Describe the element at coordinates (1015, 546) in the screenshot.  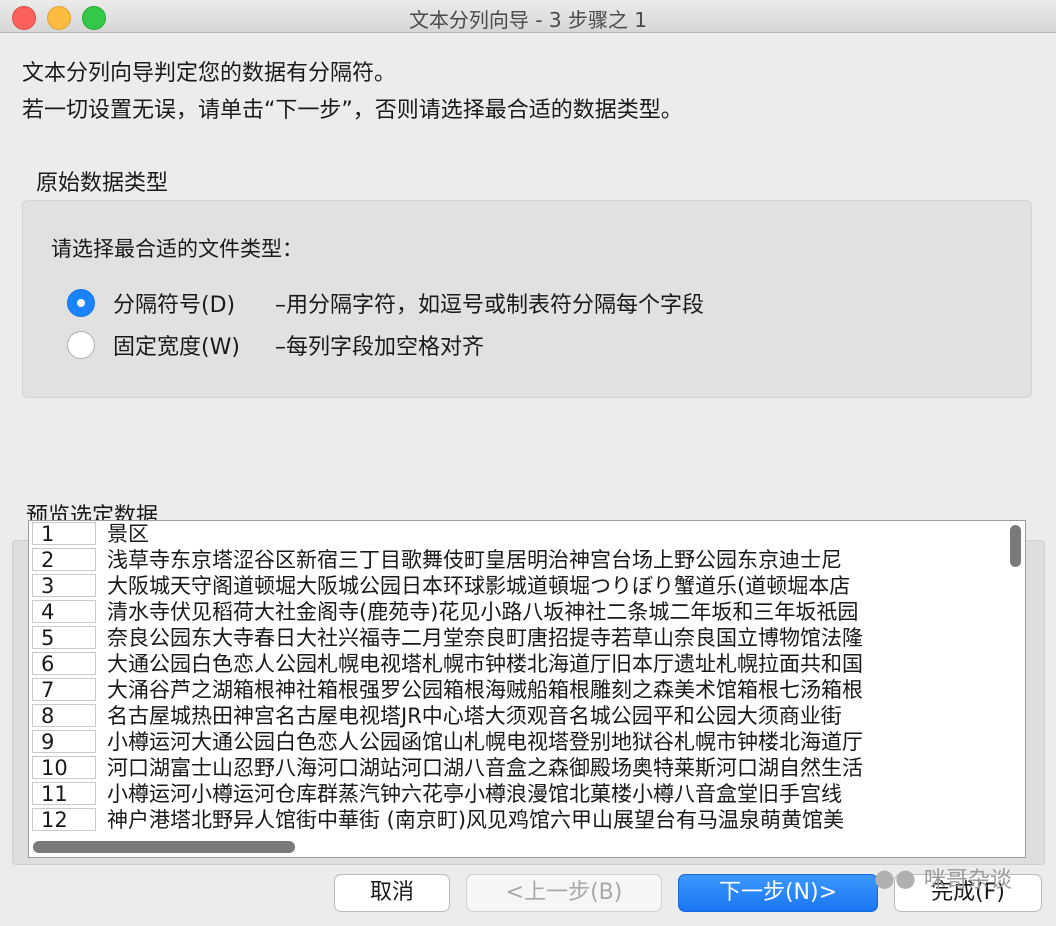
I see `vertical-scrollbar-thumb` at that location.